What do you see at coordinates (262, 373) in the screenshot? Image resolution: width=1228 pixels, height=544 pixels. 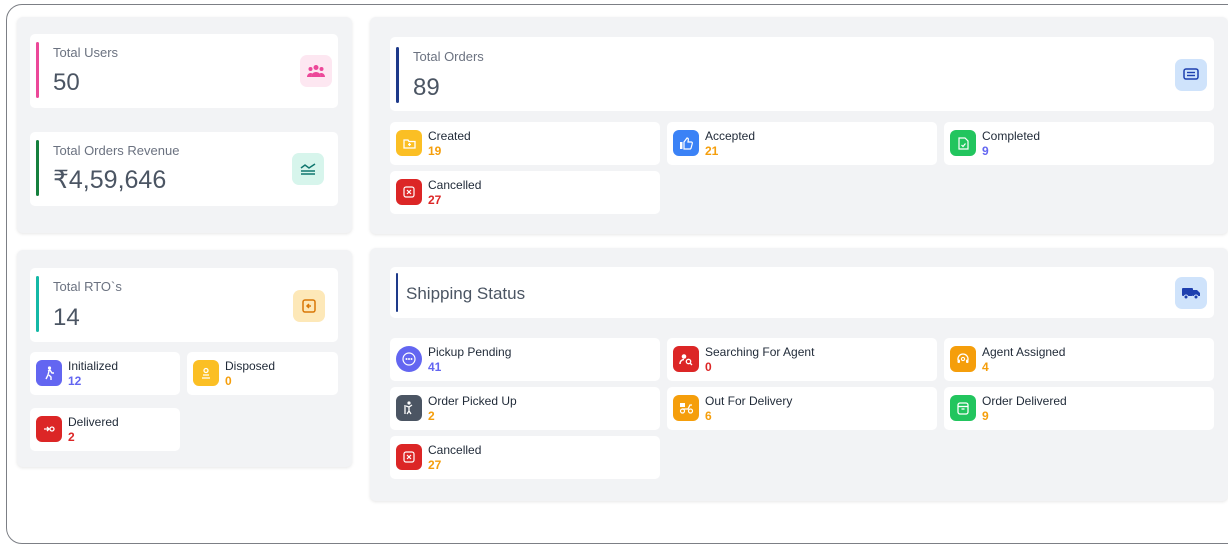 I see `rto-disposed: Disposed 0` at bounding box center [262, 373].